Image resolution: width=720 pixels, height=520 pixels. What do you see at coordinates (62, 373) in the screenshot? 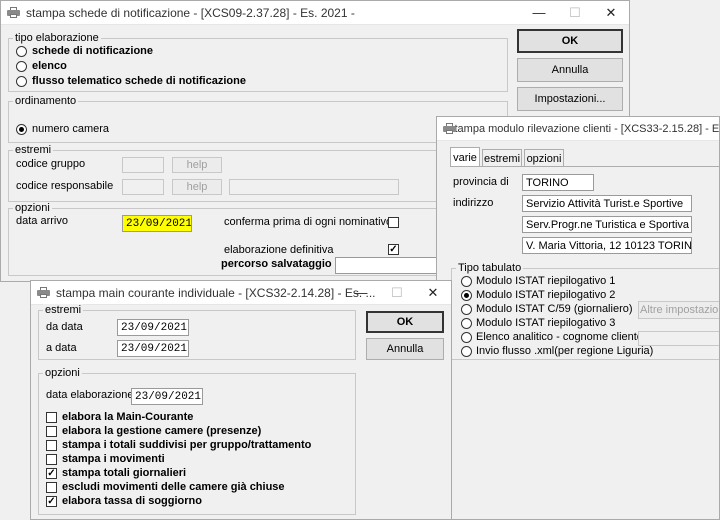
I see `group-title: opzioni` at bounding box center [62, 373].